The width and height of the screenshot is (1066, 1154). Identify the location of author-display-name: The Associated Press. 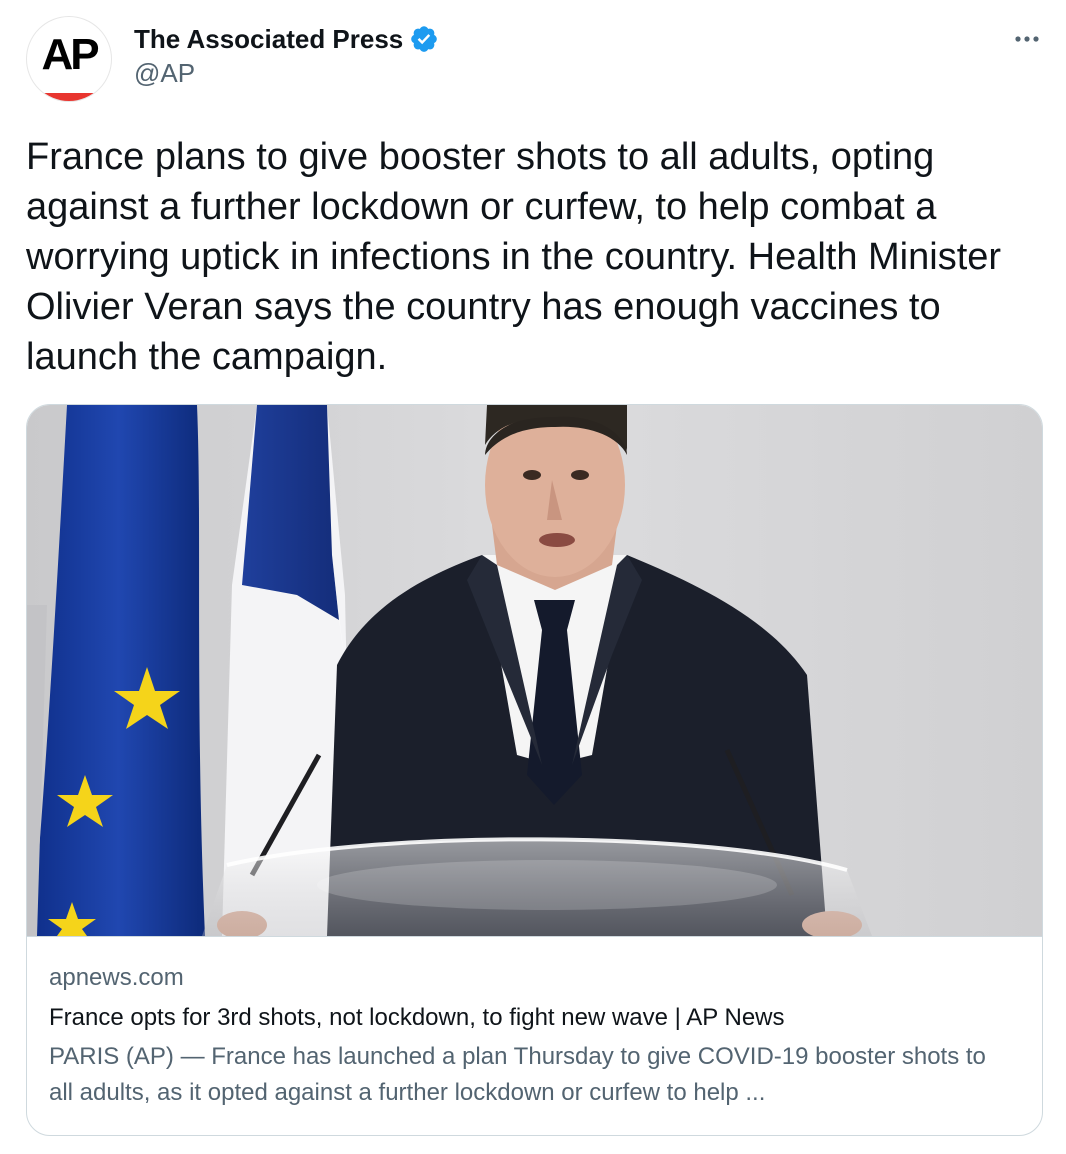
(268, 39).